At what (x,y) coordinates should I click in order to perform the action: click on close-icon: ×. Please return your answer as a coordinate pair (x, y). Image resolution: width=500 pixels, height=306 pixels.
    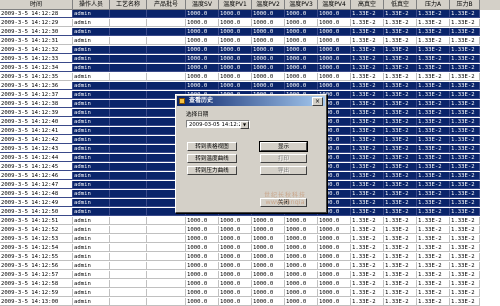
    Looking at the image, I should click on (317, 101).